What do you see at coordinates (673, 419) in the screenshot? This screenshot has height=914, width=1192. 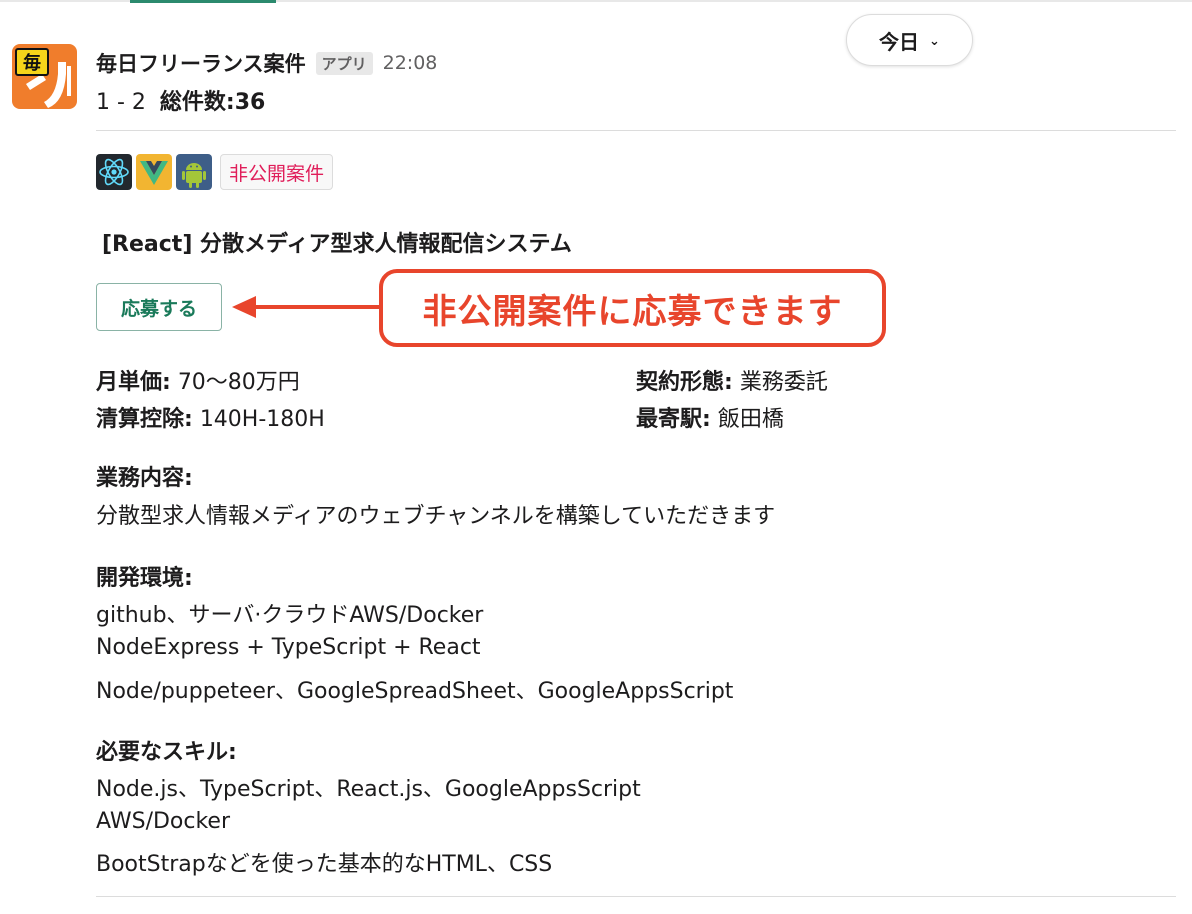 I see `field-station-label: 最寄駅:` at bounding box center [673, 419].